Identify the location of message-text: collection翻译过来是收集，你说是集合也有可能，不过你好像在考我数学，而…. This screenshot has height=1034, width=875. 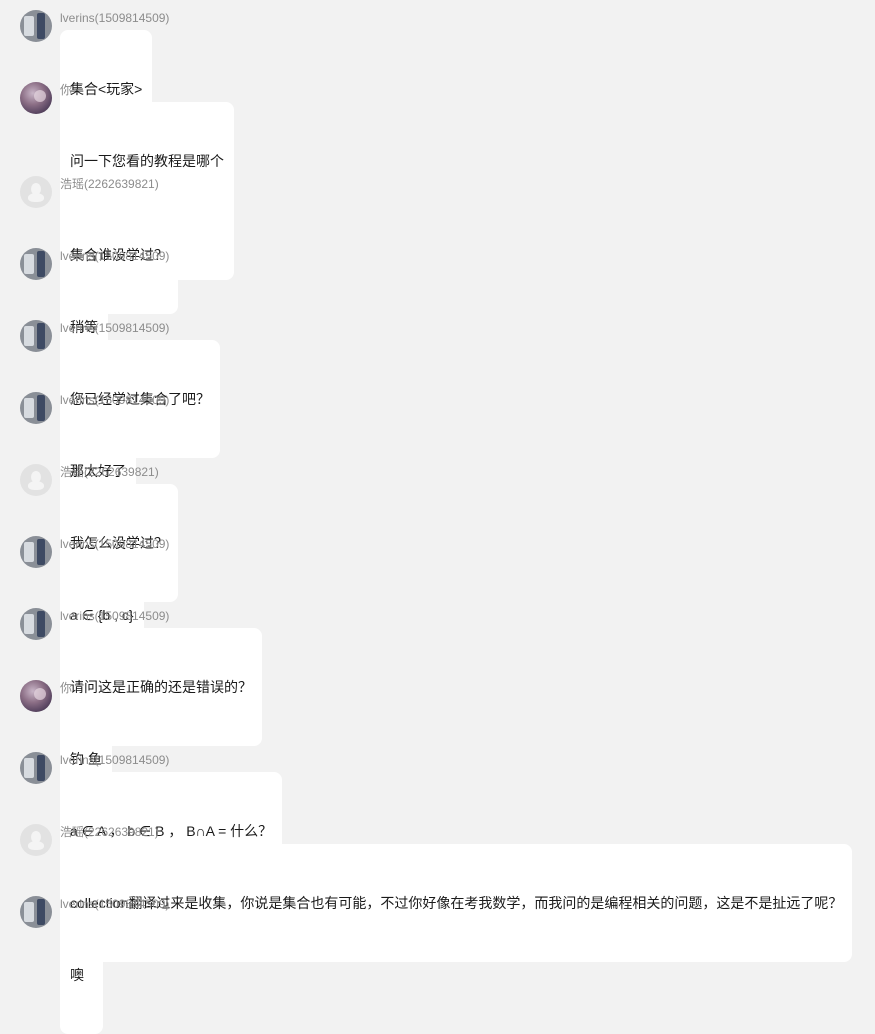
(456, 903).